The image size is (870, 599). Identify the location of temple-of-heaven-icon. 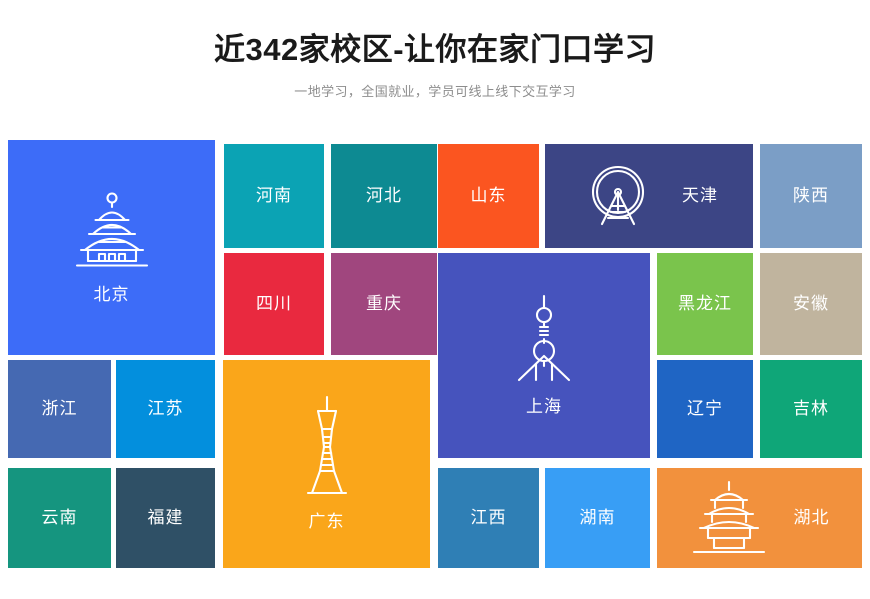
(112, 231).